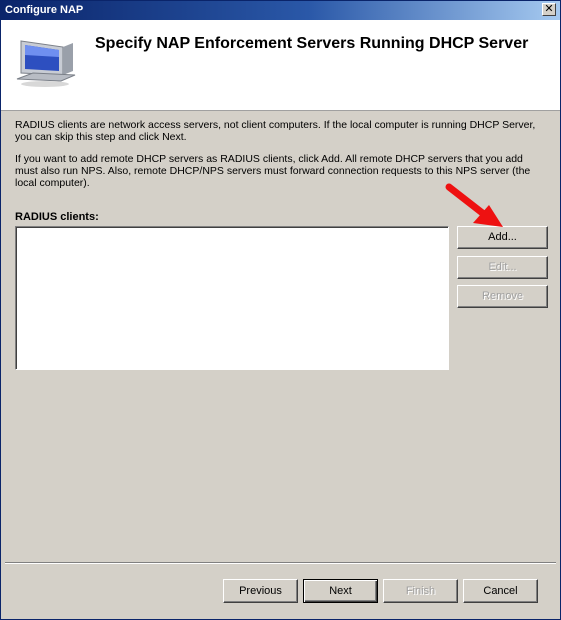  I want to click on finish-button: Finish, so click(420, 591).